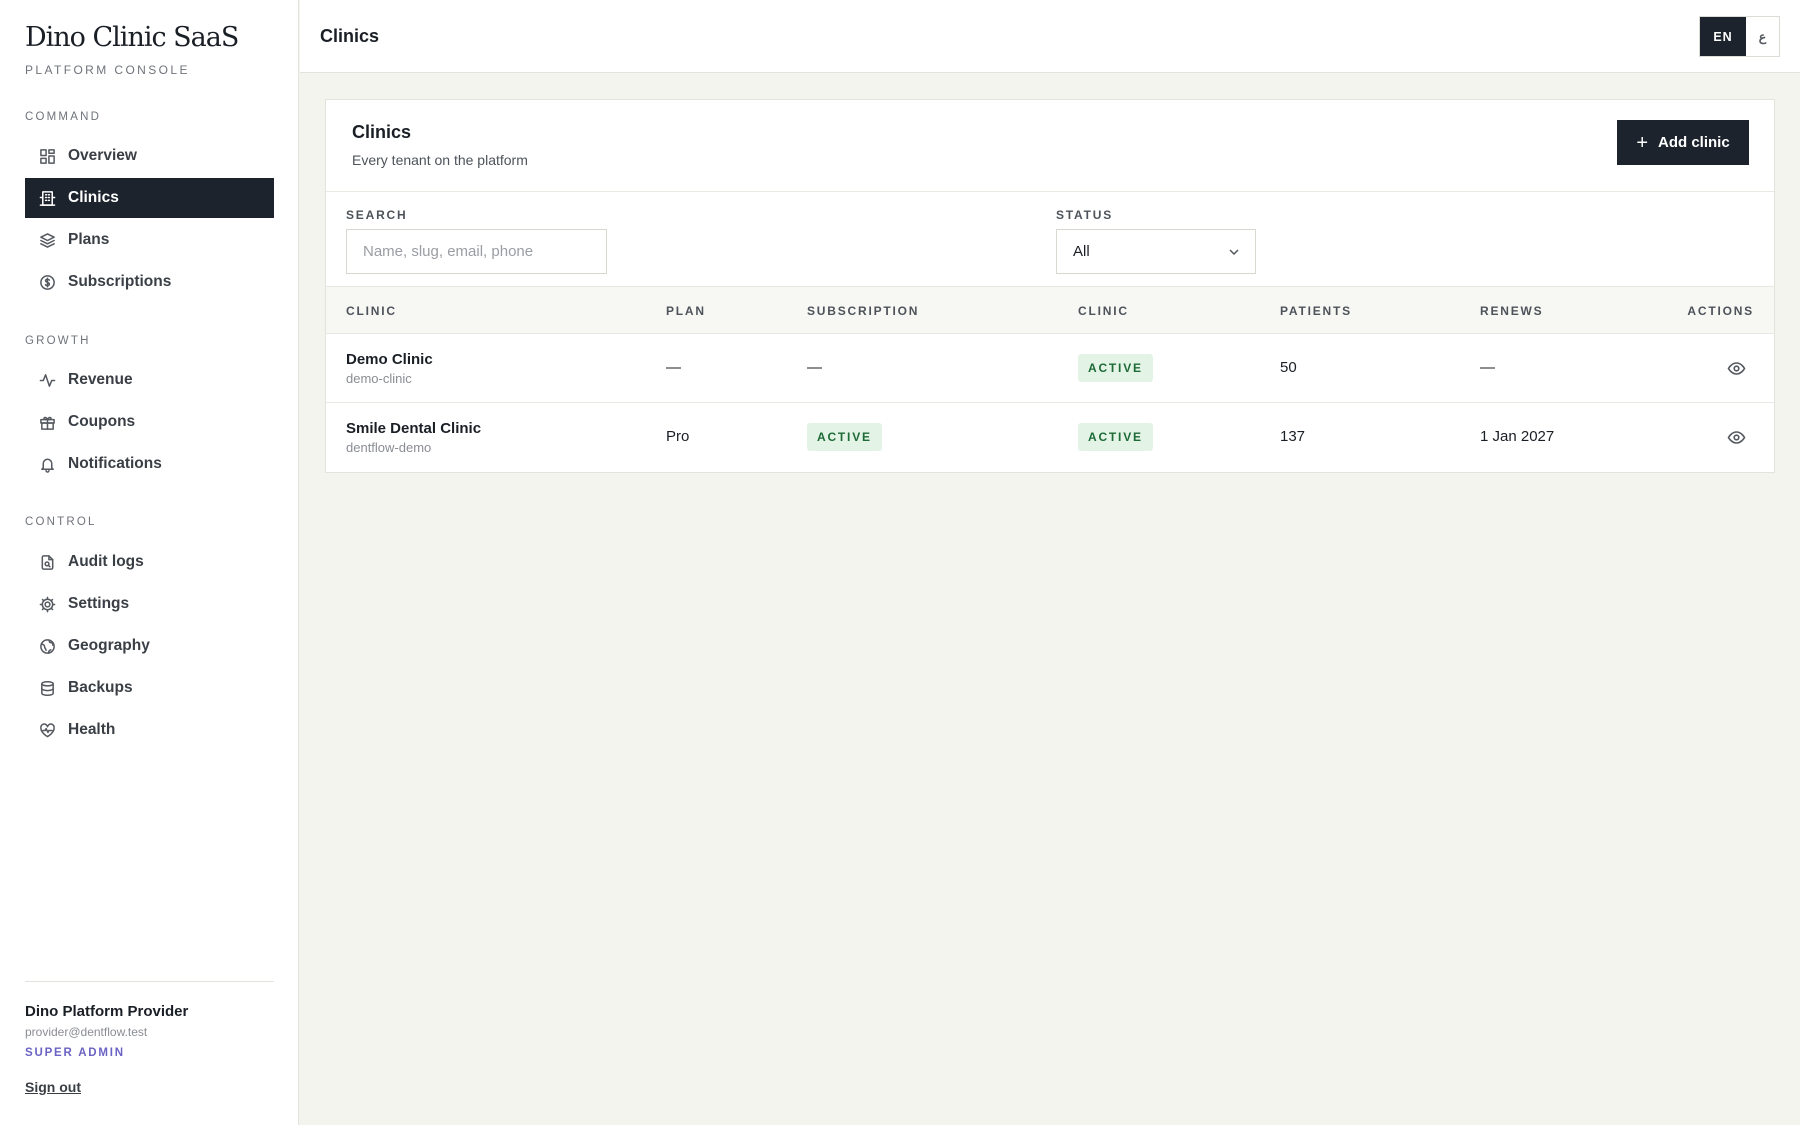 The height and width of the screenshot is (1125, 1800). Describe the element at coordinates (678, 436) in the screenshot. I see `plan-cell: Pro` at that location.